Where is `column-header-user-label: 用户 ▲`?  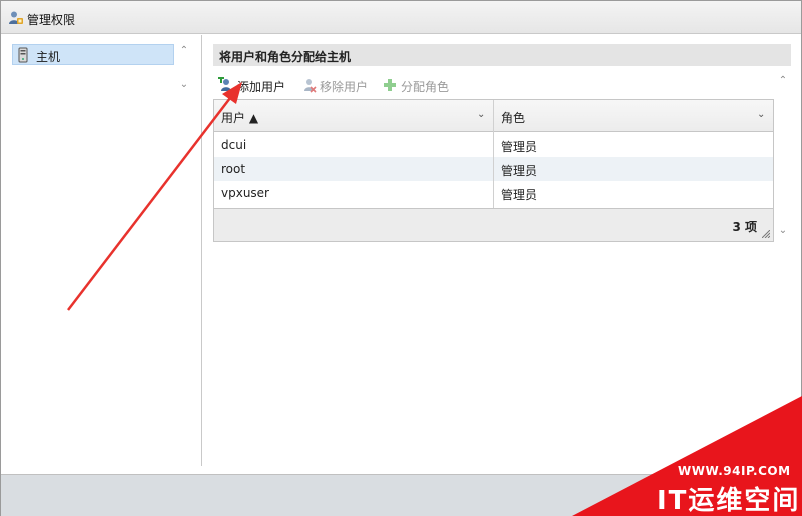 column-header-user-label: 用户 ▲ is located at coordinates (240, 118).